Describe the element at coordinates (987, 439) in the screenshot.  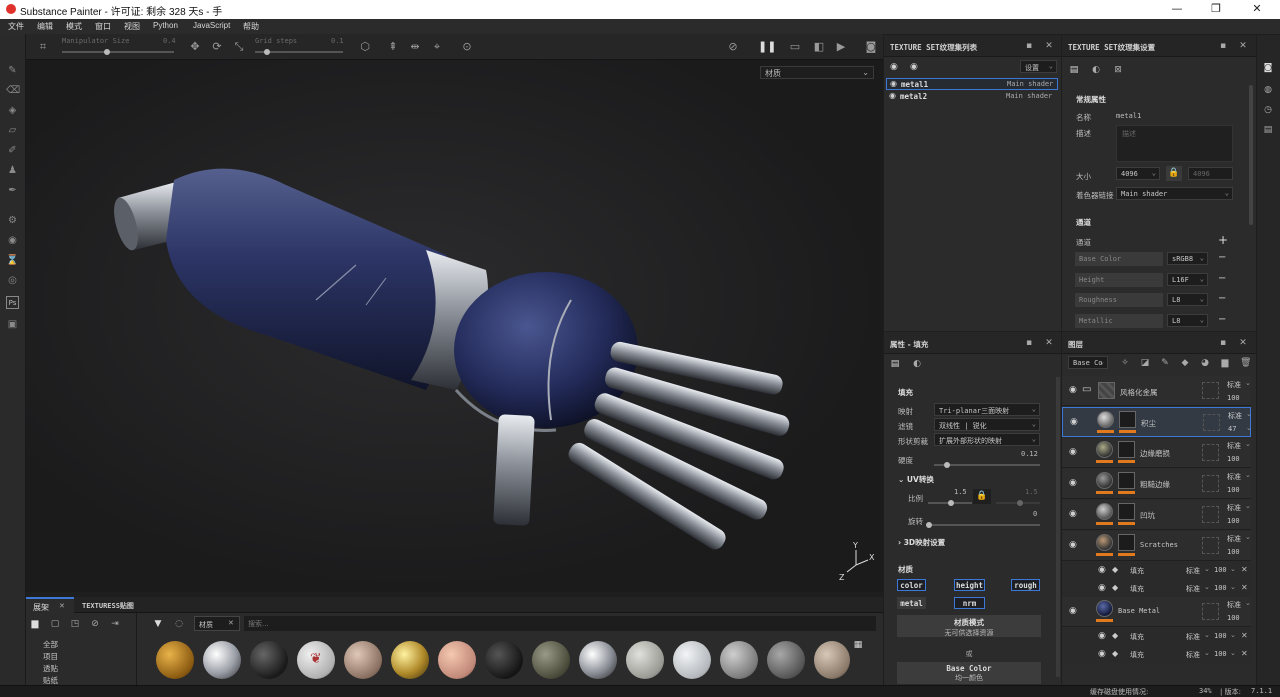
I see `shape-crop-dropdown: 扩展外部形状的映射 ⌄` at that location.